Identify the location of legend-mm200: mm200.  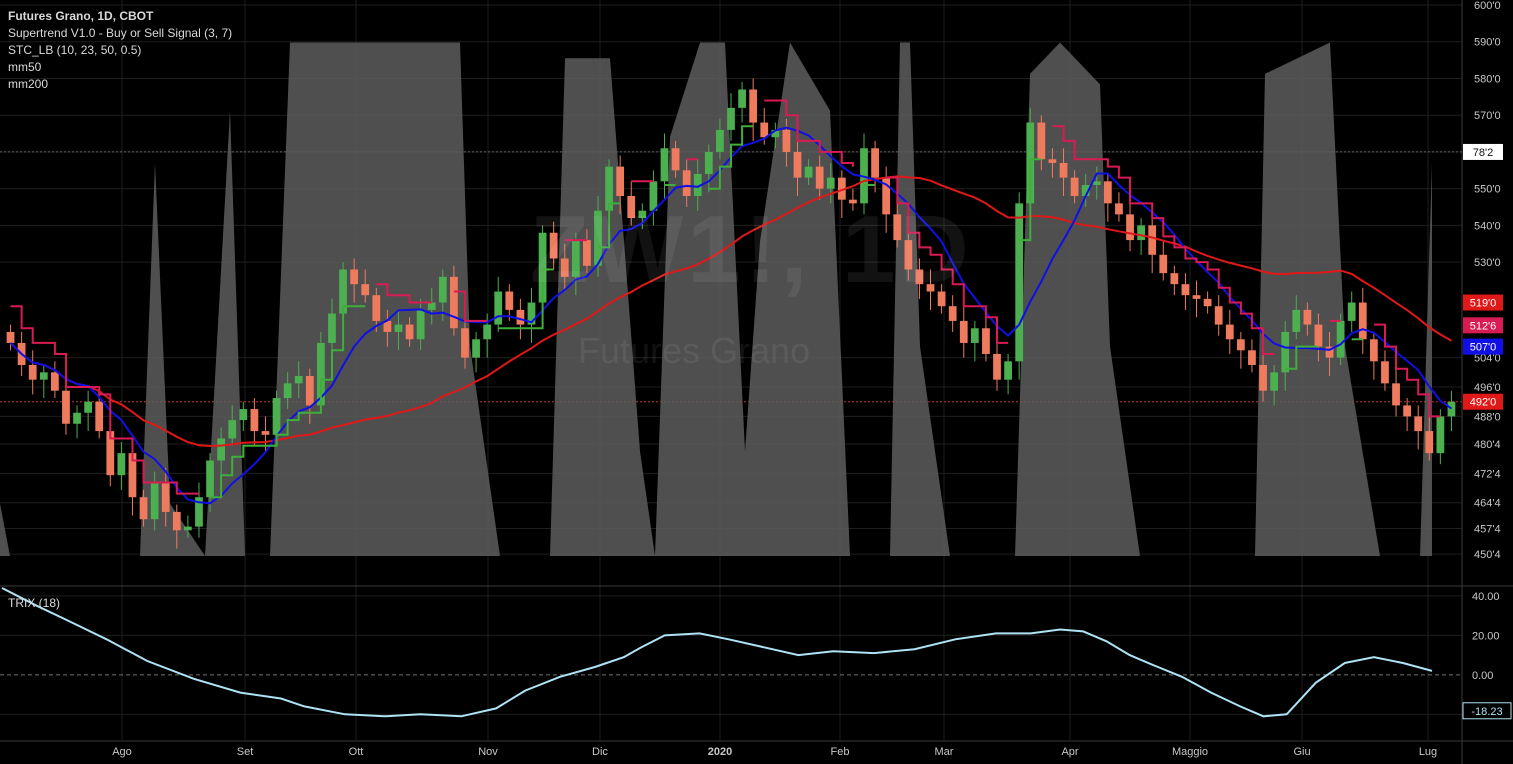
(120, 84).